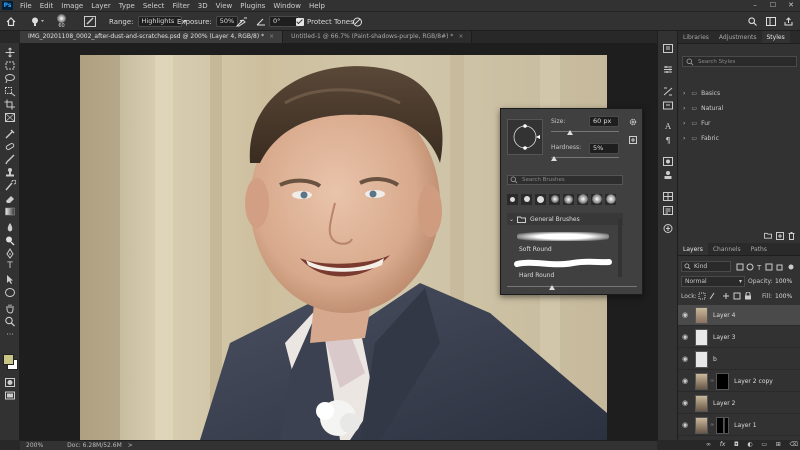 The image size is (800, 450). Describe the element at coordinates (10, 395) in the screenshot. I see `screen-mode-icon` at that location.